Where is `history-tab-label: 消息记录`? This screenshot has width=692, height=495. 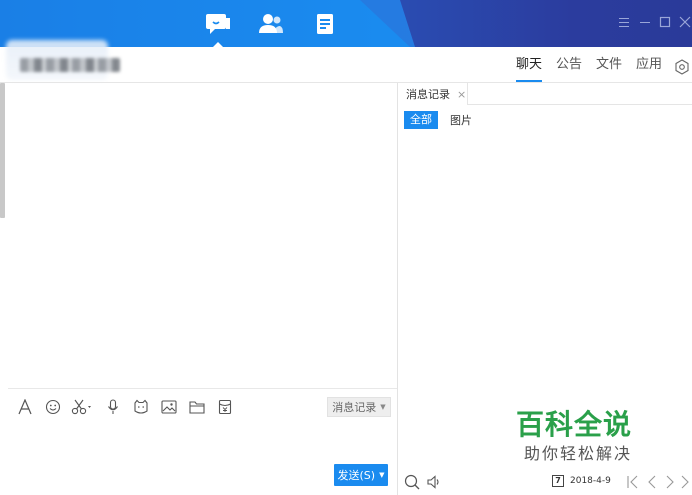
history-tab-label: 消息记录 is located at coordinates (428, 94).